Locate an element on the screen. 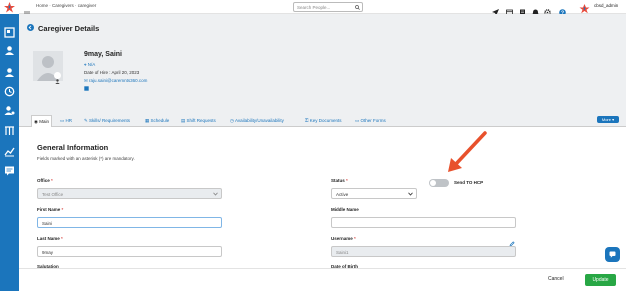 The height and width of the screenshot is (291, 626). wrench-icon: ✎ is located at coordinates (86, 120).